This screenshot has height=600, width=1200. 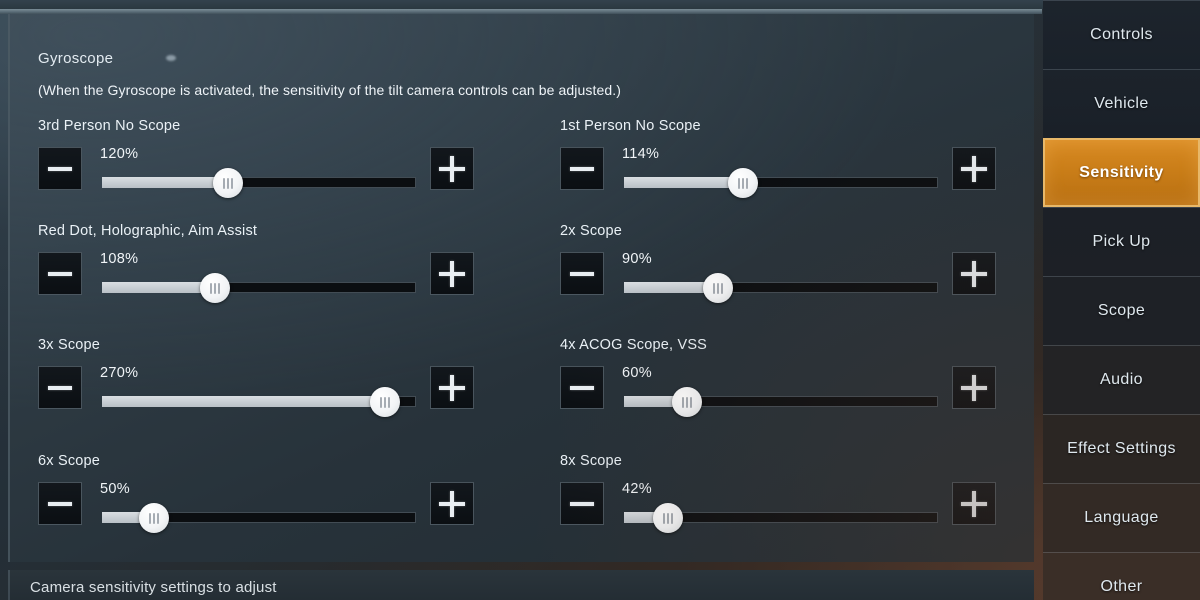 What do you see at coordinates (641, 154) in the screenshot?
I see `sensitivity-value: 114%` at bounding box center [641, 154].